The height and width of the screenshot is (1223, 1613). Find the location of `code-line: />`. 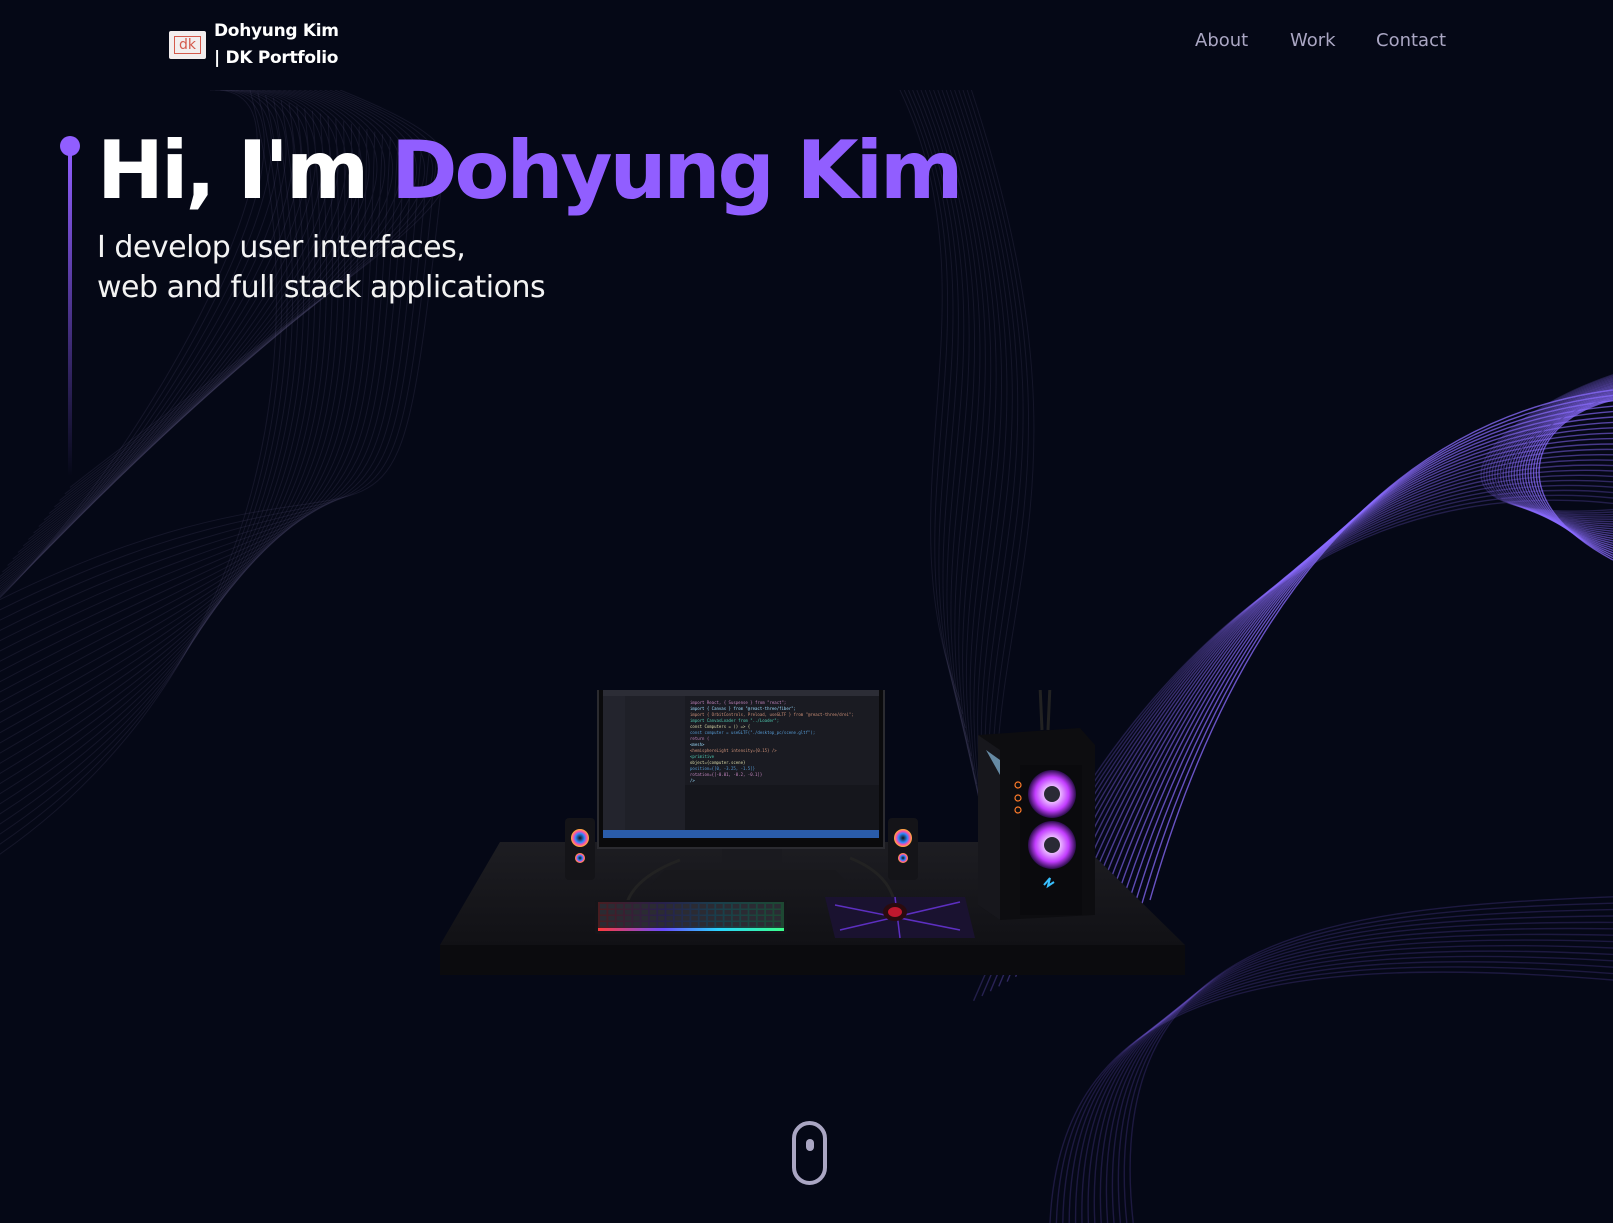

code-line: /> is located at coordinates (692, 780).